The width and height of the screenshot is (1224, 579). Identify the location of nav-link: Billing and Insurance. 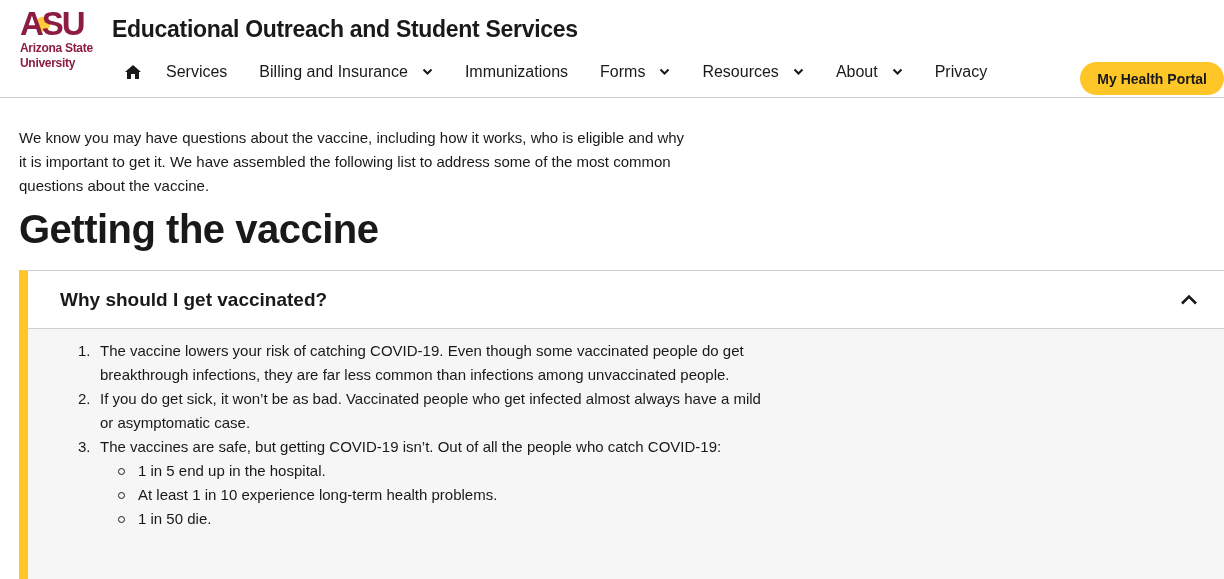
(346, 72).